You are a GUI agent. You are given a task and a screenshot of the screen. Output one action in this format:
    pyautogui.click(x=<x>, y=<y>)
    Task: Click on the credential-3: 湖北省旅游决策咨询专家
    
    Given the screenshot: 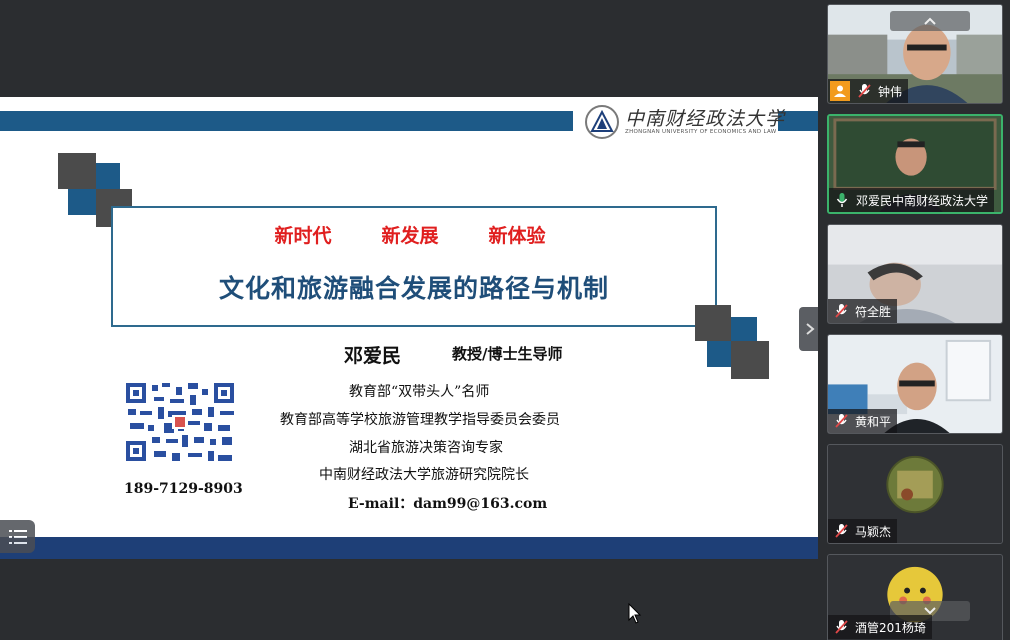 What is the action you would take?
    pyautogui.click(x=426, y=448)
    